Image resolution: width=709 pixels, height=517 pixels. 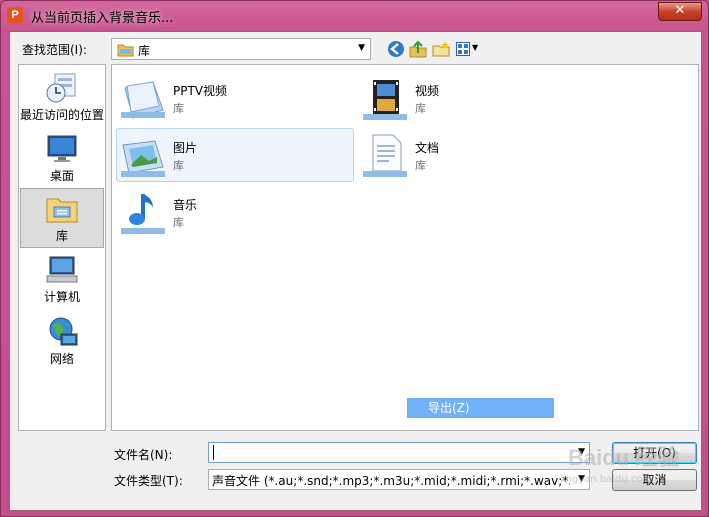 I want to click on place-label: 网络, so click(x=61, y=359).